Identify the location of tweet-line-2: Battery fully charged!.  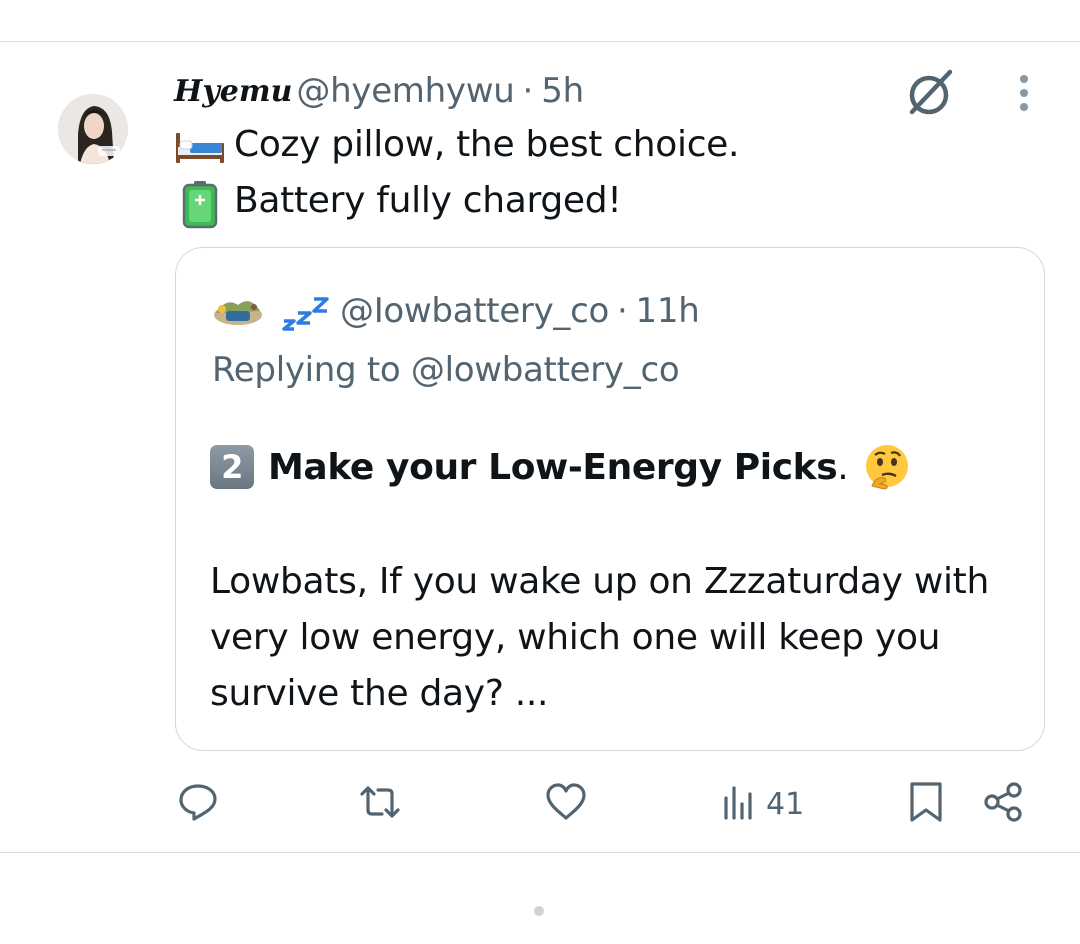
(398, 204).